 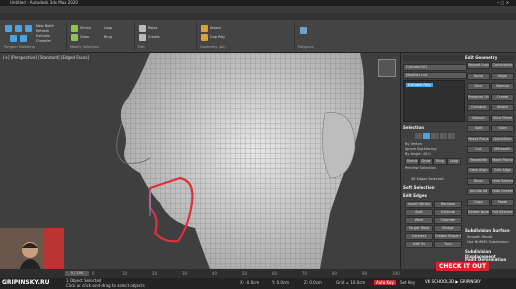 What do you see at coordinates (478, 149) in the screenshot?
I see `edit-geometry-button: Cut` at bounding box center [478, 149].